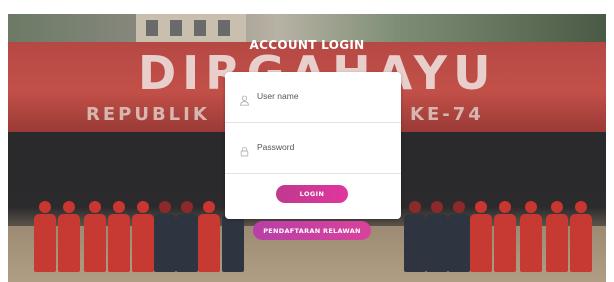 This screenshot has width=614, height=282. I want to click on volunteer-registration-button: PENDAFTARAN RELAWAN, so click(312, 230).